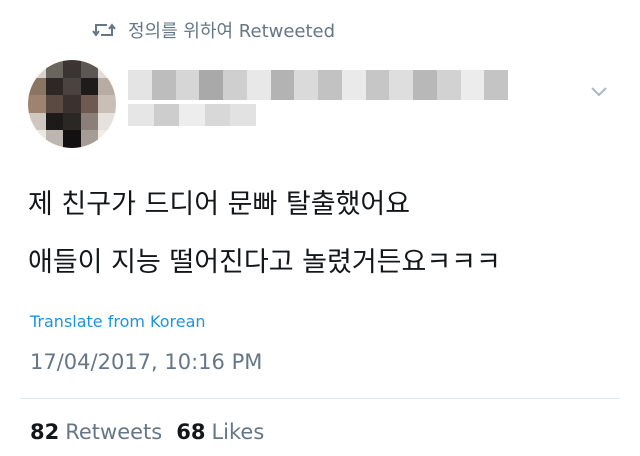 The image size is (640, 456). I want to click on retweets-count: 82, so click(45, 432).